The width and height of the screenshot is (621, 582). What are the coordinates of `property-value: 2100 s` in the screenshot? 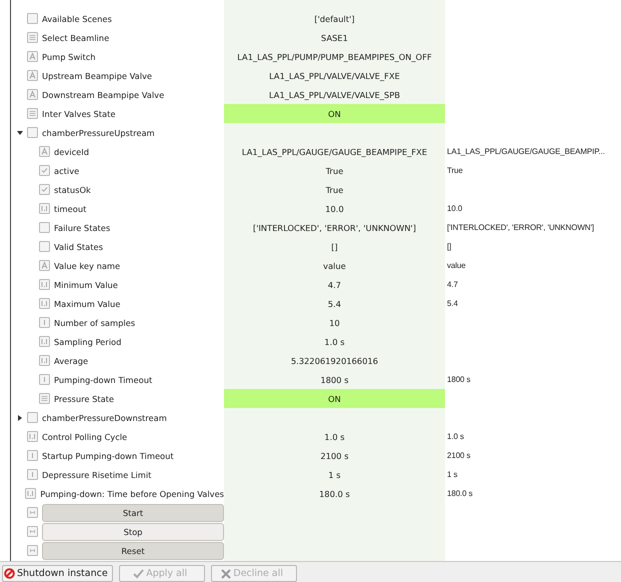 It's located at (334, 455).